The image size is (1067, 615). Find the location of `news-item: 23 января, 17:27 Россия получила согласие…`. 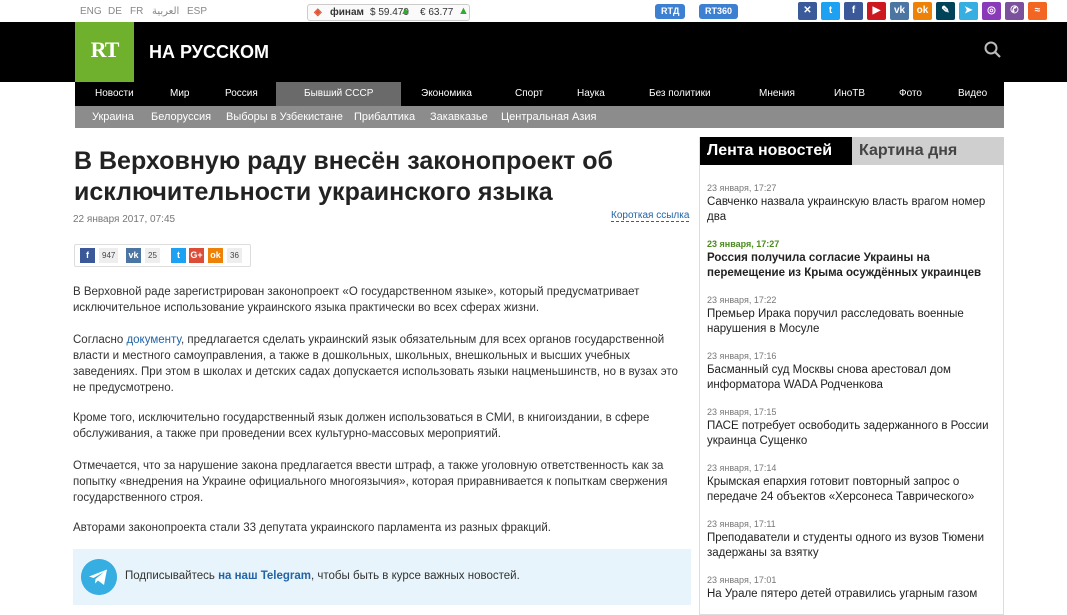

news-item: 23 января, 17:27 Россия получила согласие… is located at coordinates (852, 260).